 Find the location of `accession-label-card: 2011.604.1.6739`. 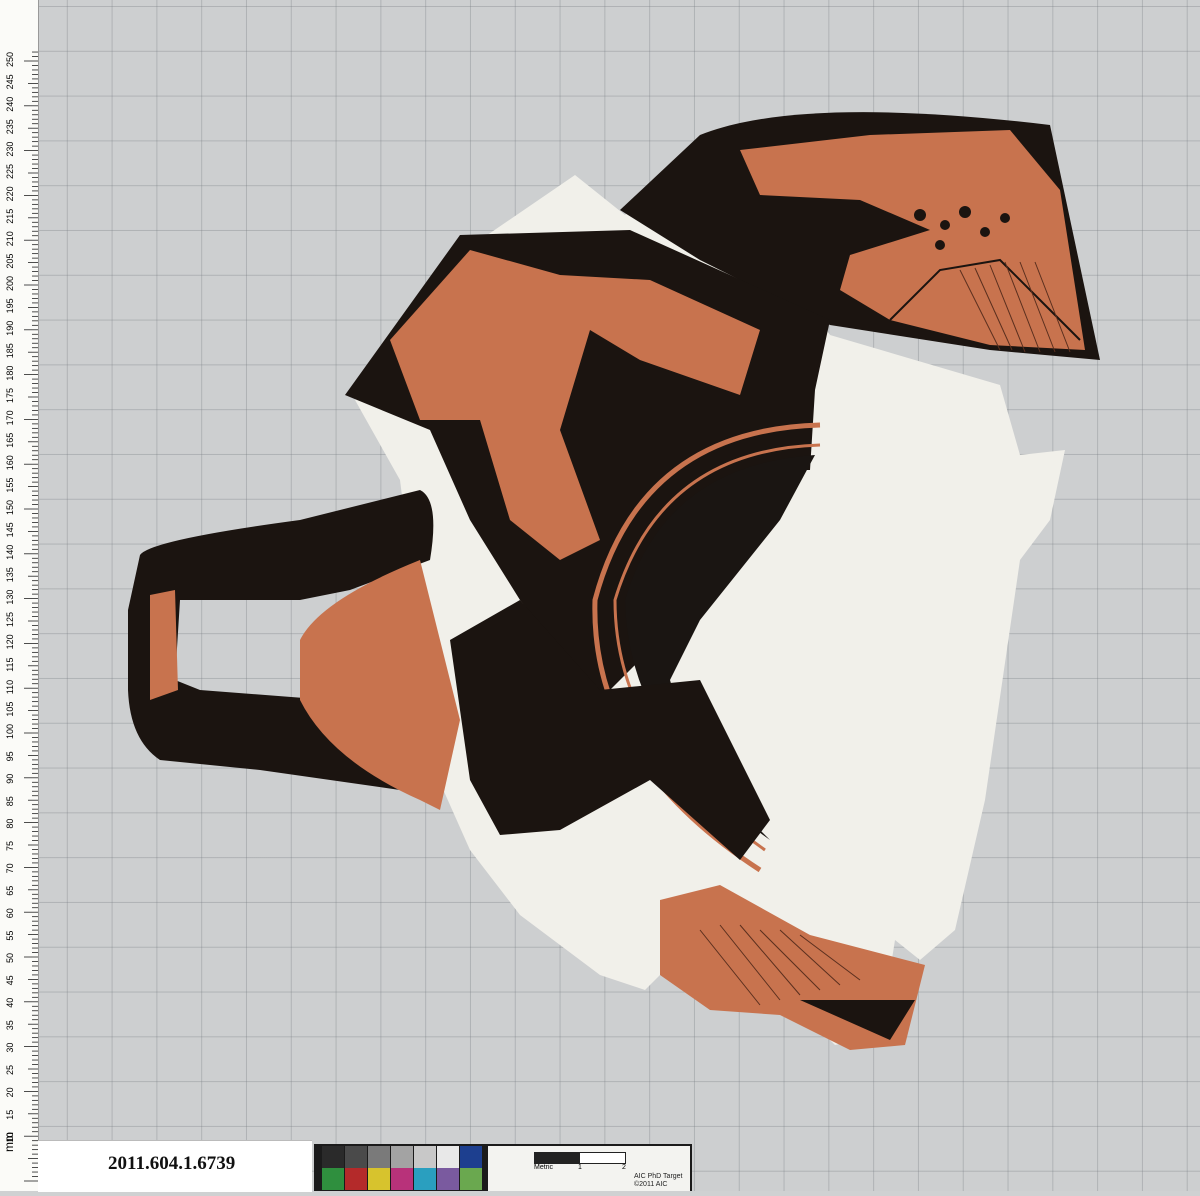

accession-label-card: 2011.604.1.6739 is located at coordinates (175, 1166).